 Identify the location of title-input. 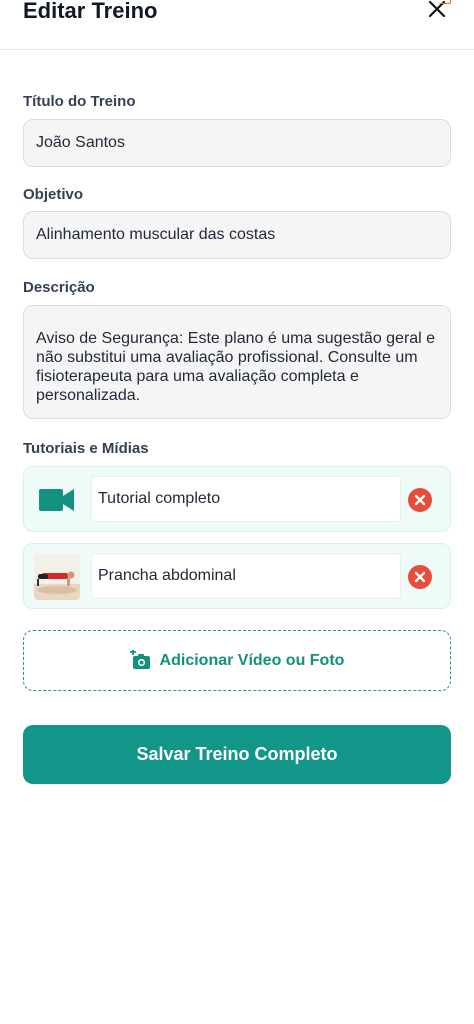
(237, 143).